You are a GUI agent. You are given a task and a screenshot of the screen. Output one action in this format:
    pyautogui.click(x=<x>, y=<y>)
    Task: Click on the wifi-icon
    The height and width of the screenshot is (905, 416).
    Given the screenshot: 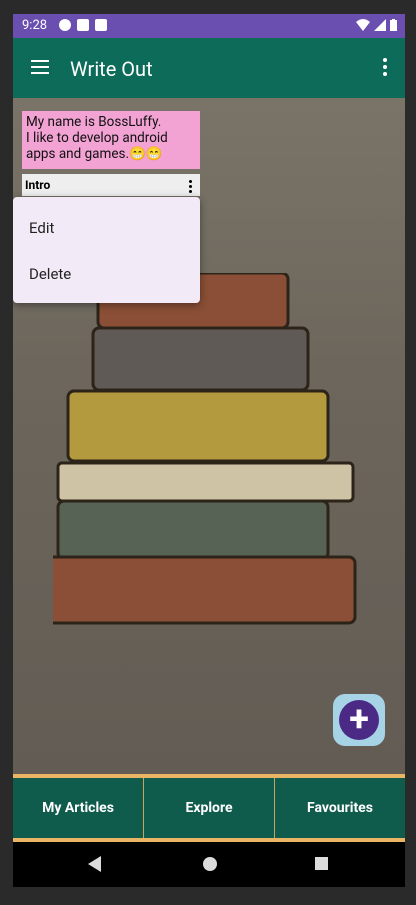 What is the action you would take?
    pyautogui.click(x=363, y=25)
    